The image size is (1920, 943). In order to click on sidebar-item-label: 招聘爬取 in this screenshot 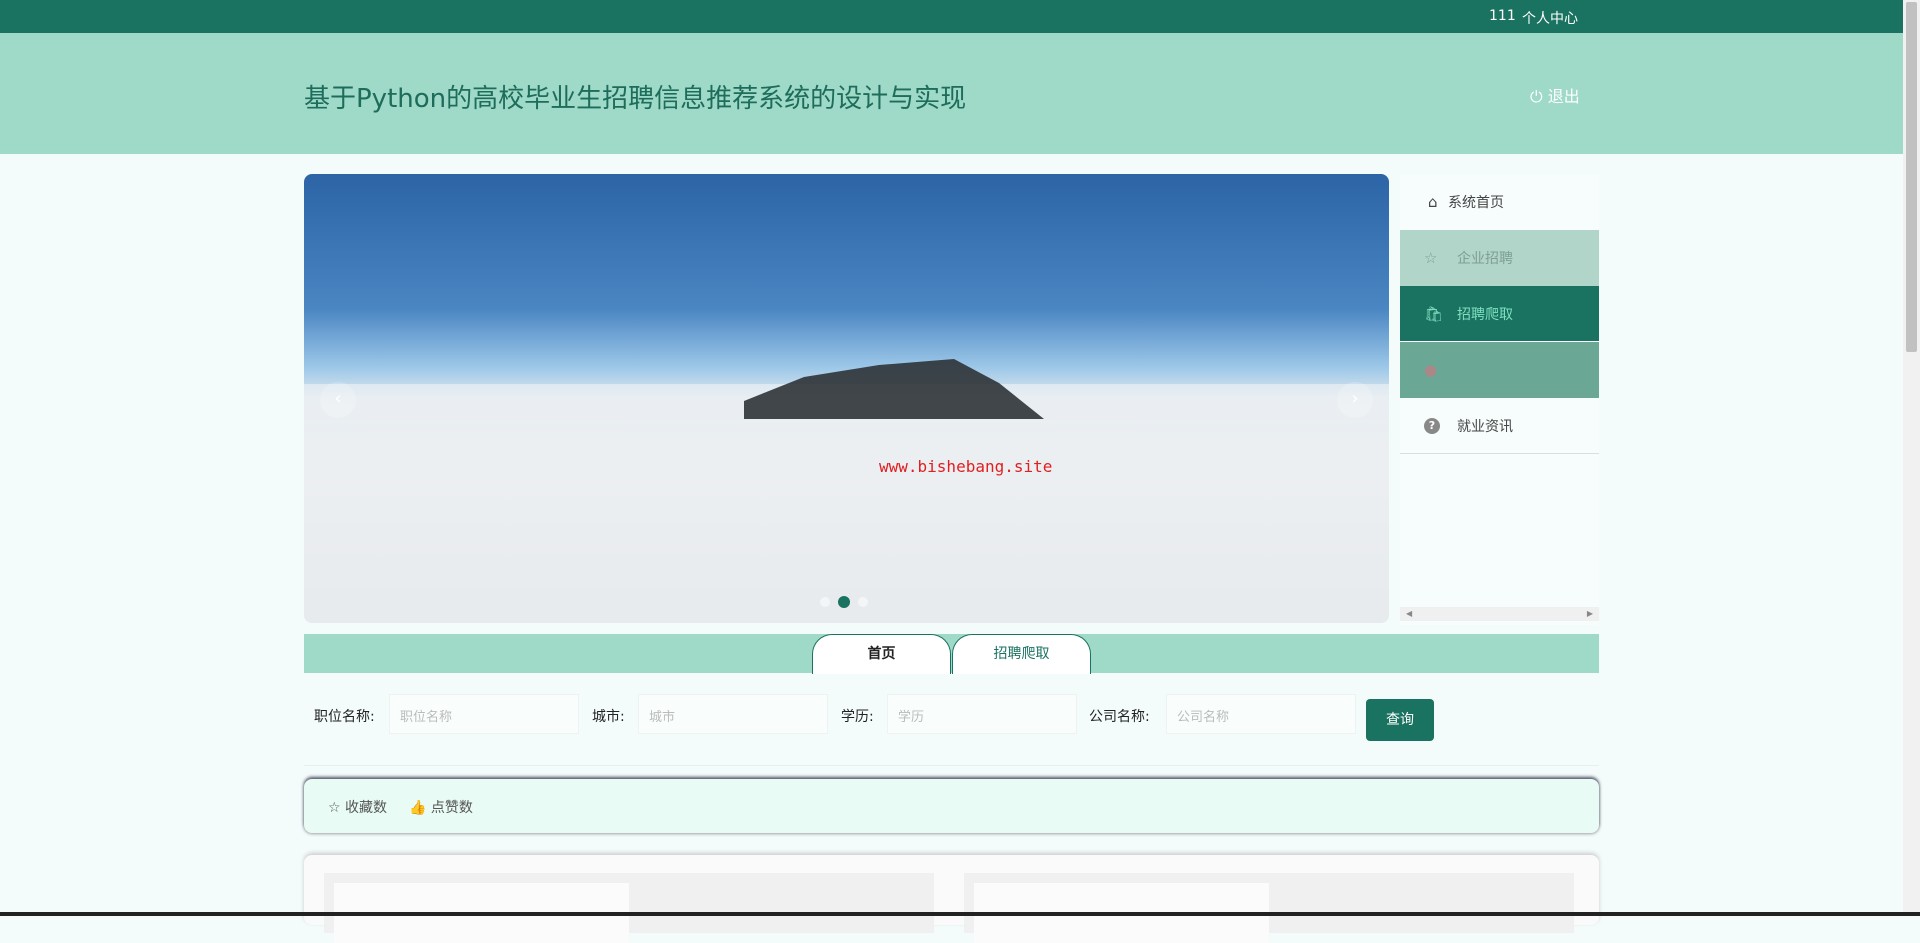, I will do `click(1485, 314)`.